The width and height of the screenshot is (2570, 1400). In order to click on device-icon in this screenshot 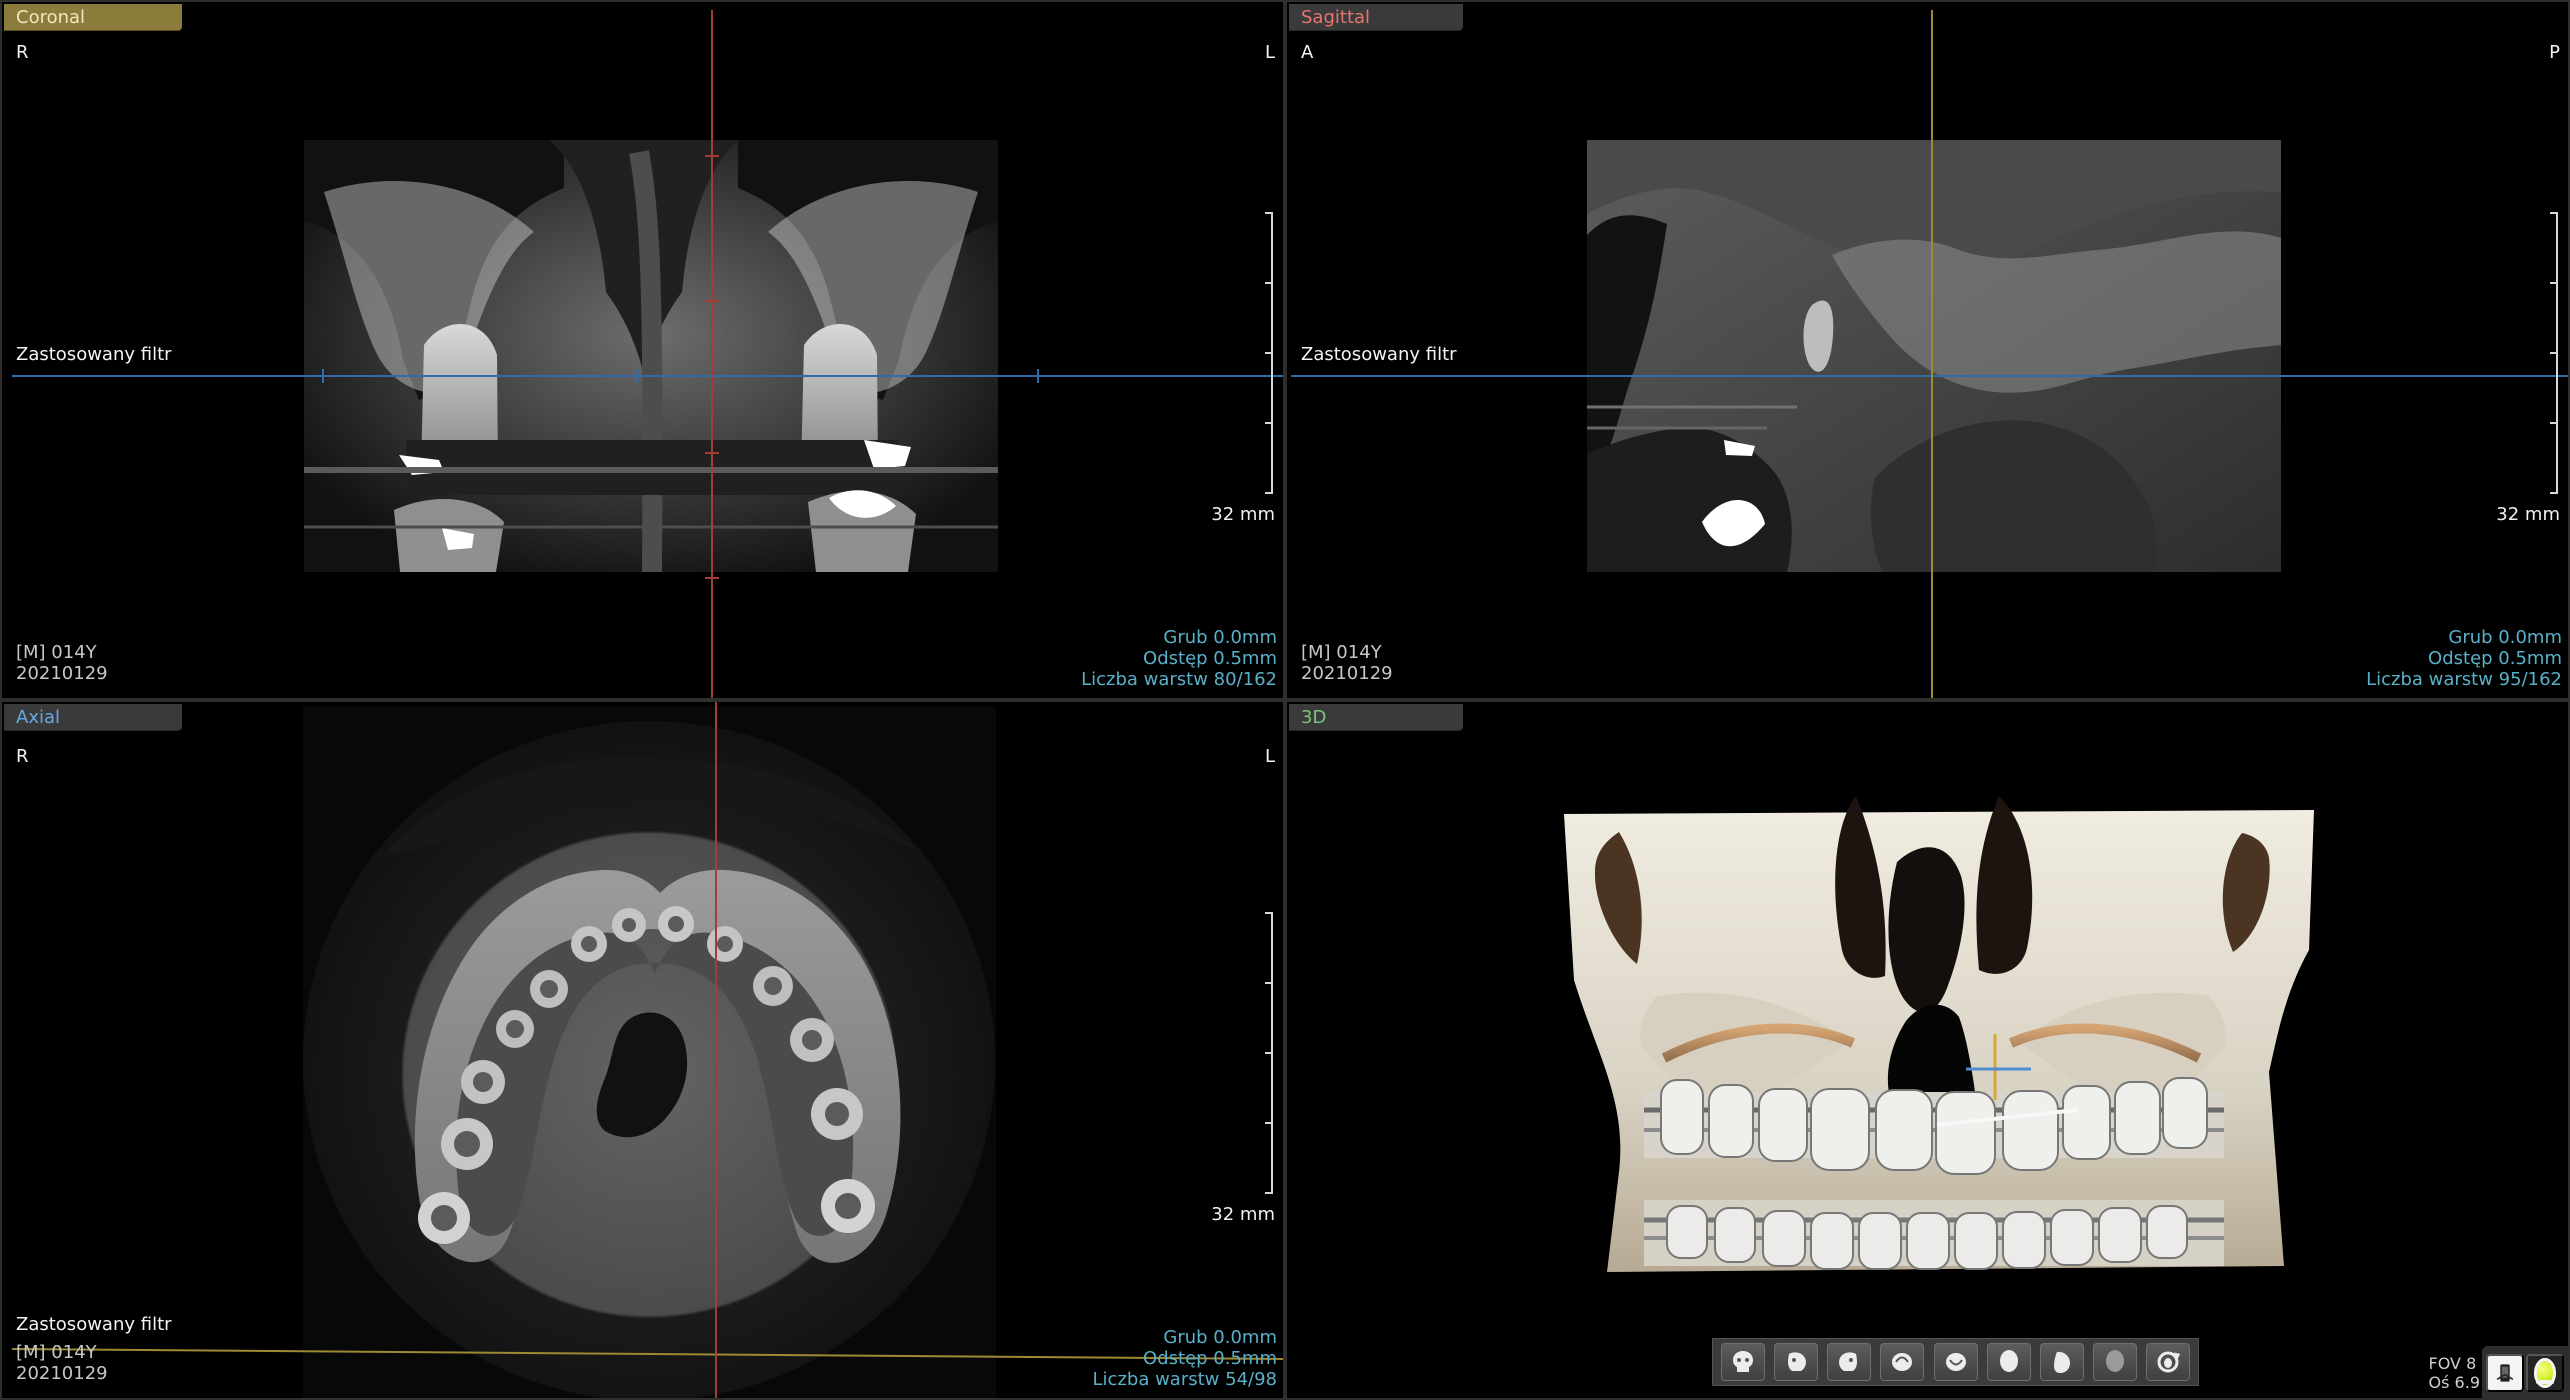, I will do `click(2505, 1373)`.